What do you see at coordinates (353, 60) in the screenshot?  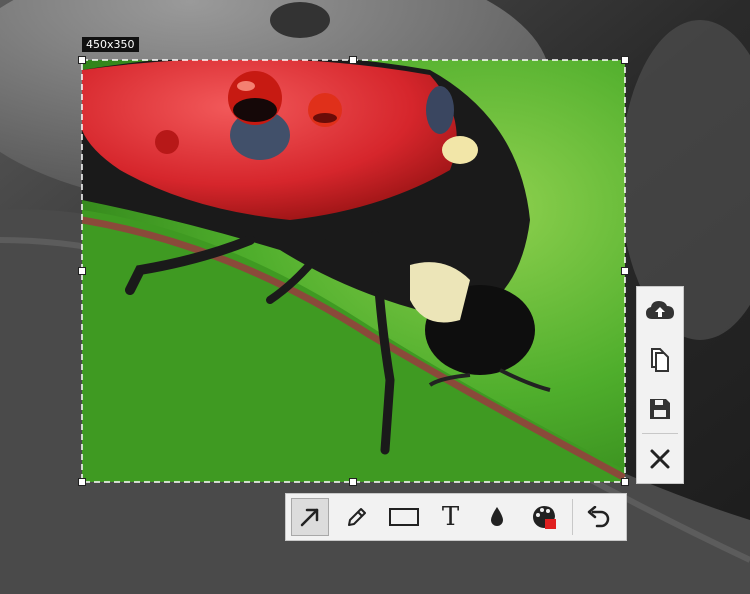 I see `handle-top-center` at bounding box center [353, 60].